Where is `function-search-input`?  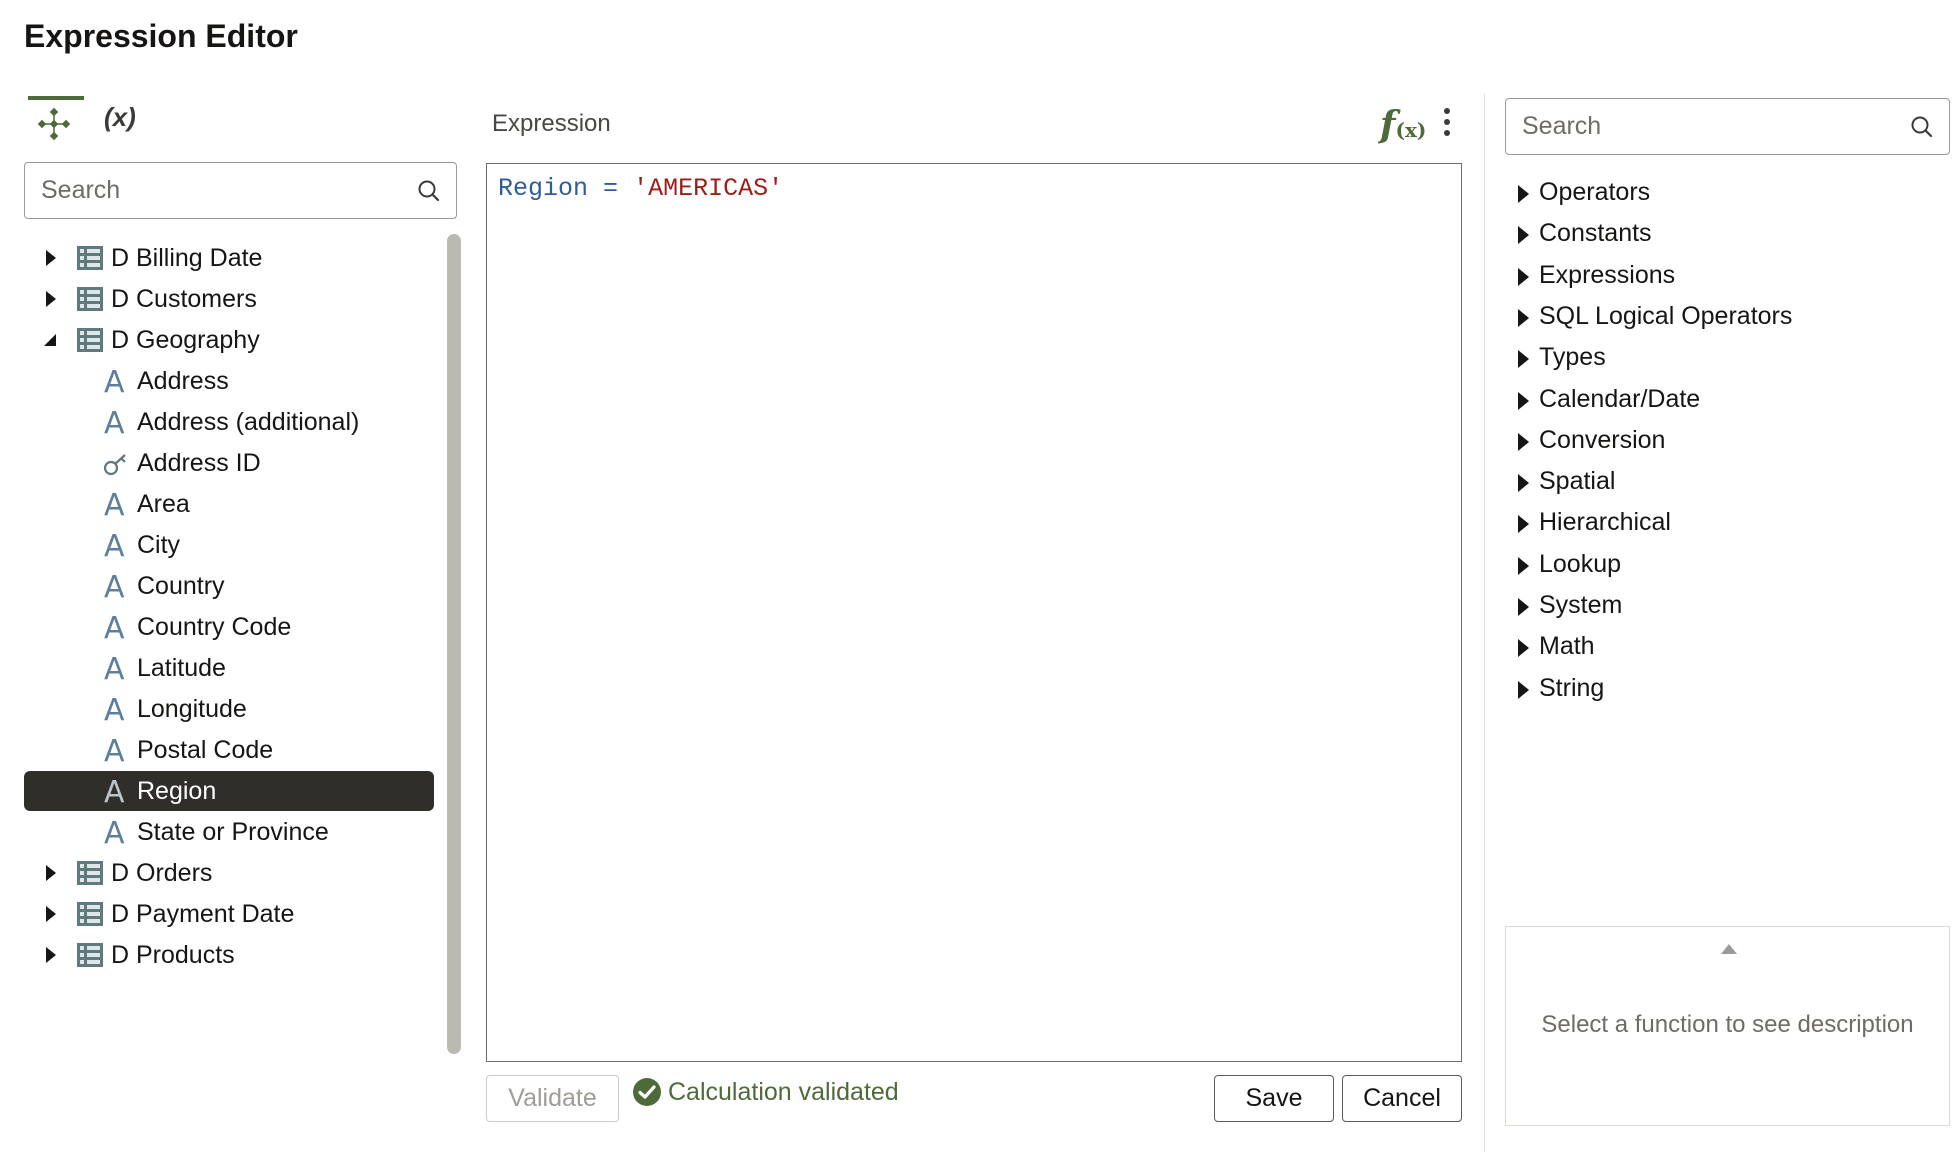
function-search-input is located at coordinates (1707, 126).